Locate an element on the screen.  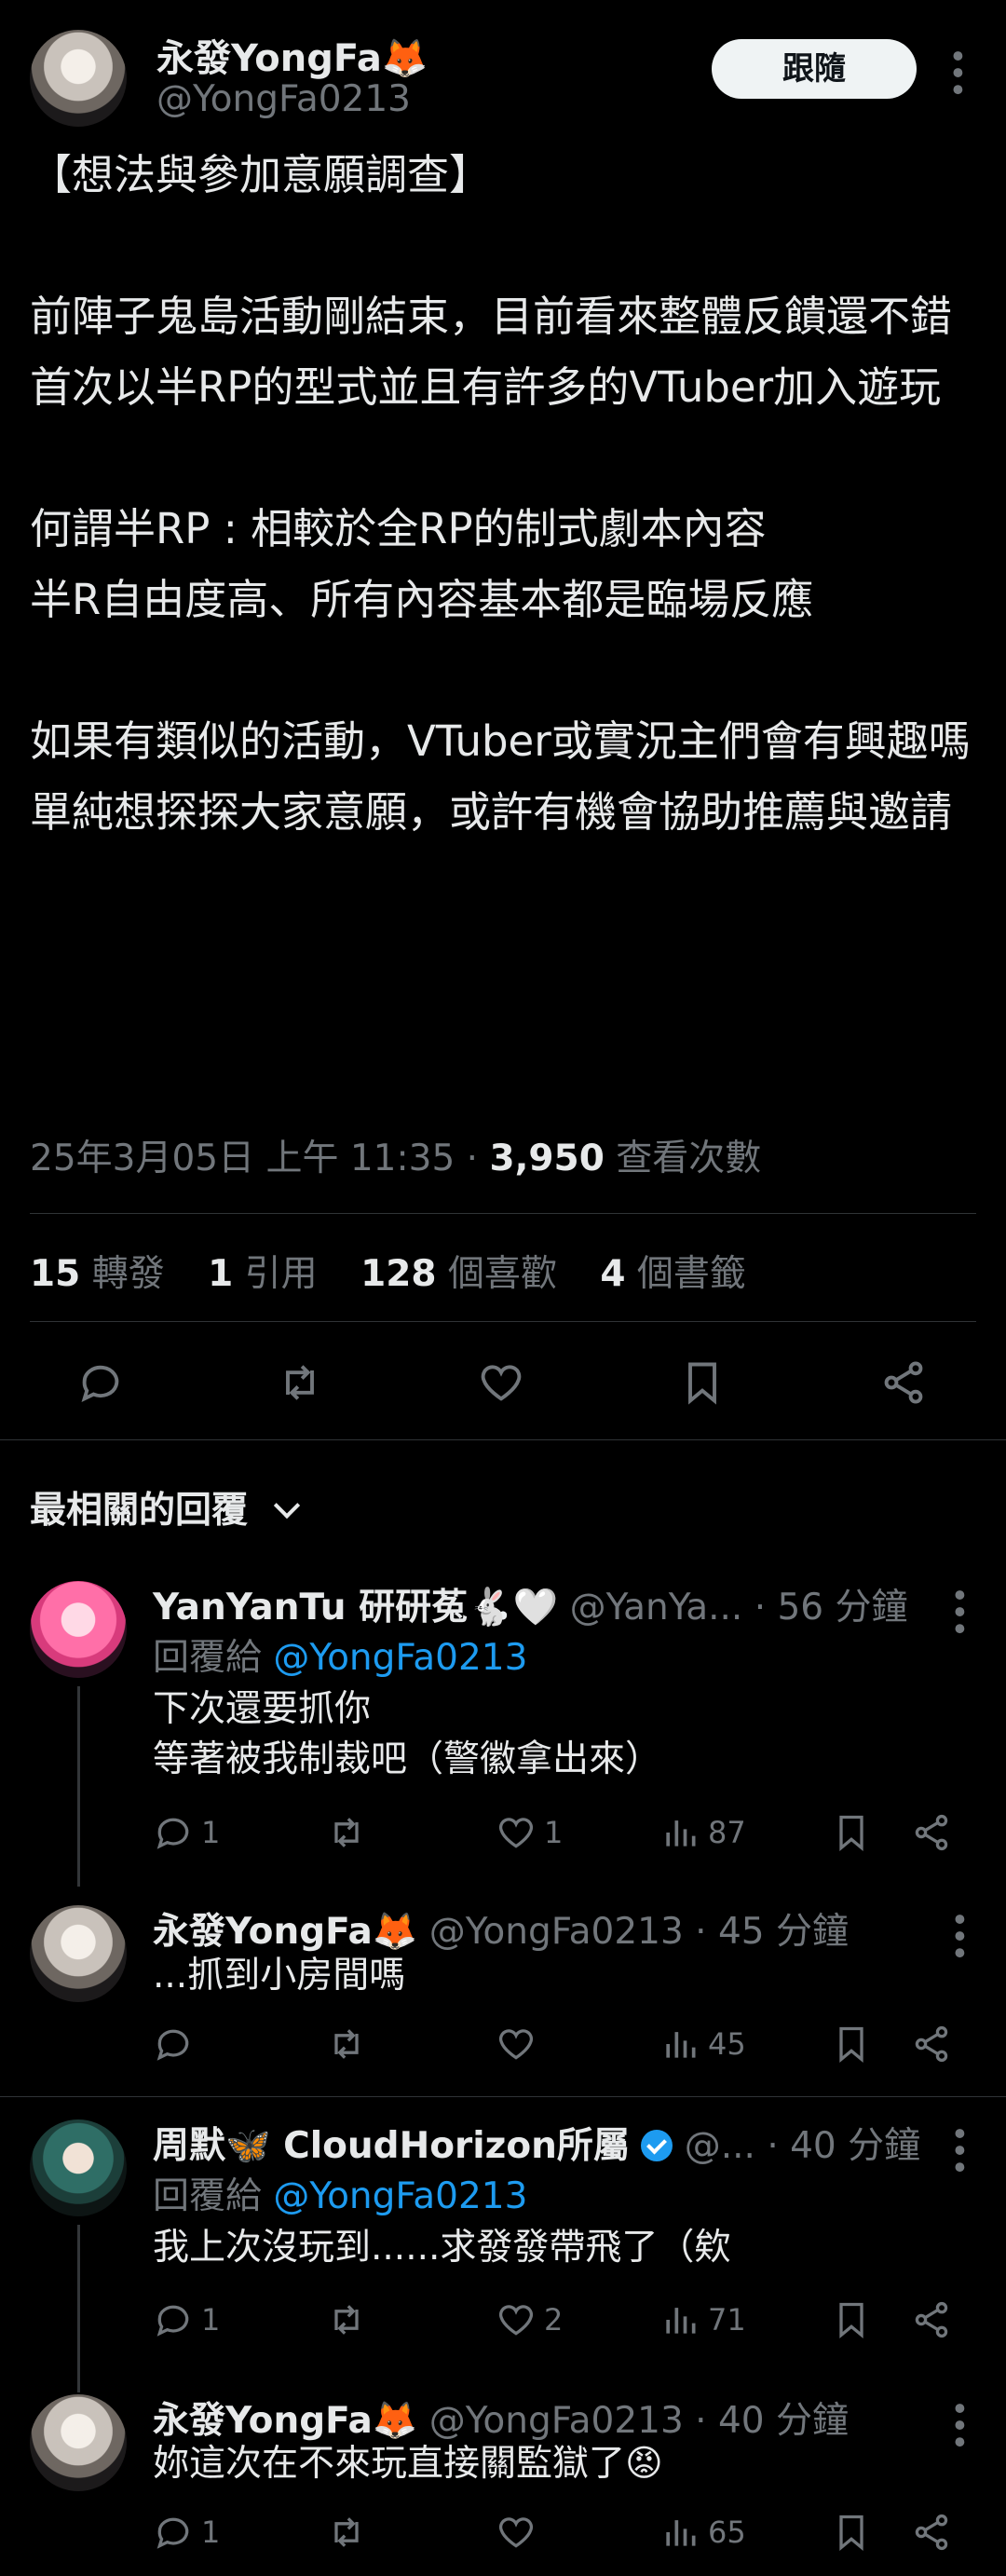
reply-author-name: YanYanTu 研研菟🐇🤍 is located at coordinates (355, 1608).